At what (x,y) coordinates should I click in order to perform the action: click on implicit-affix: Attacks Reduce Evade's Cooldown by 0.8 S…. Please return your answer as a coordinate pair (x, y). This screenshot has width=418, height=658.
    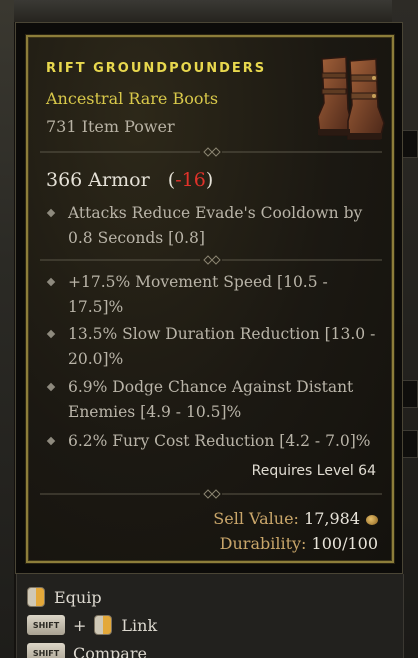
    Looking at the image, I should click on (211, 226).